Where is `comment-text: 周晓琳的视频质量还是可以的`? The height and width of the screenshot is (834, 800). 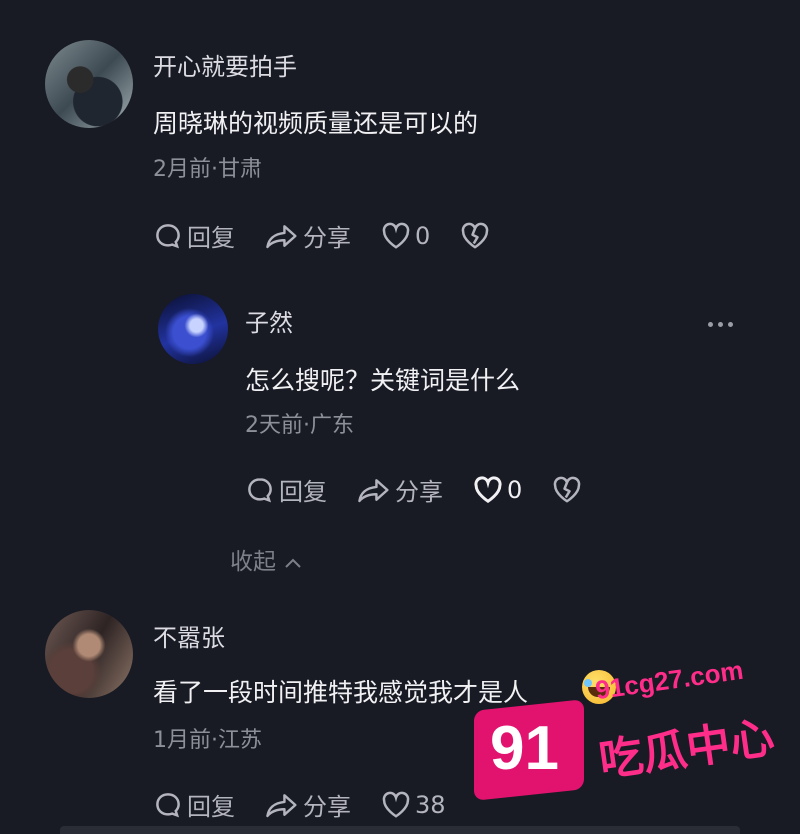 comment-text: 周晓琳的视频质量还是可以的 is located at coordinates (316, 123).